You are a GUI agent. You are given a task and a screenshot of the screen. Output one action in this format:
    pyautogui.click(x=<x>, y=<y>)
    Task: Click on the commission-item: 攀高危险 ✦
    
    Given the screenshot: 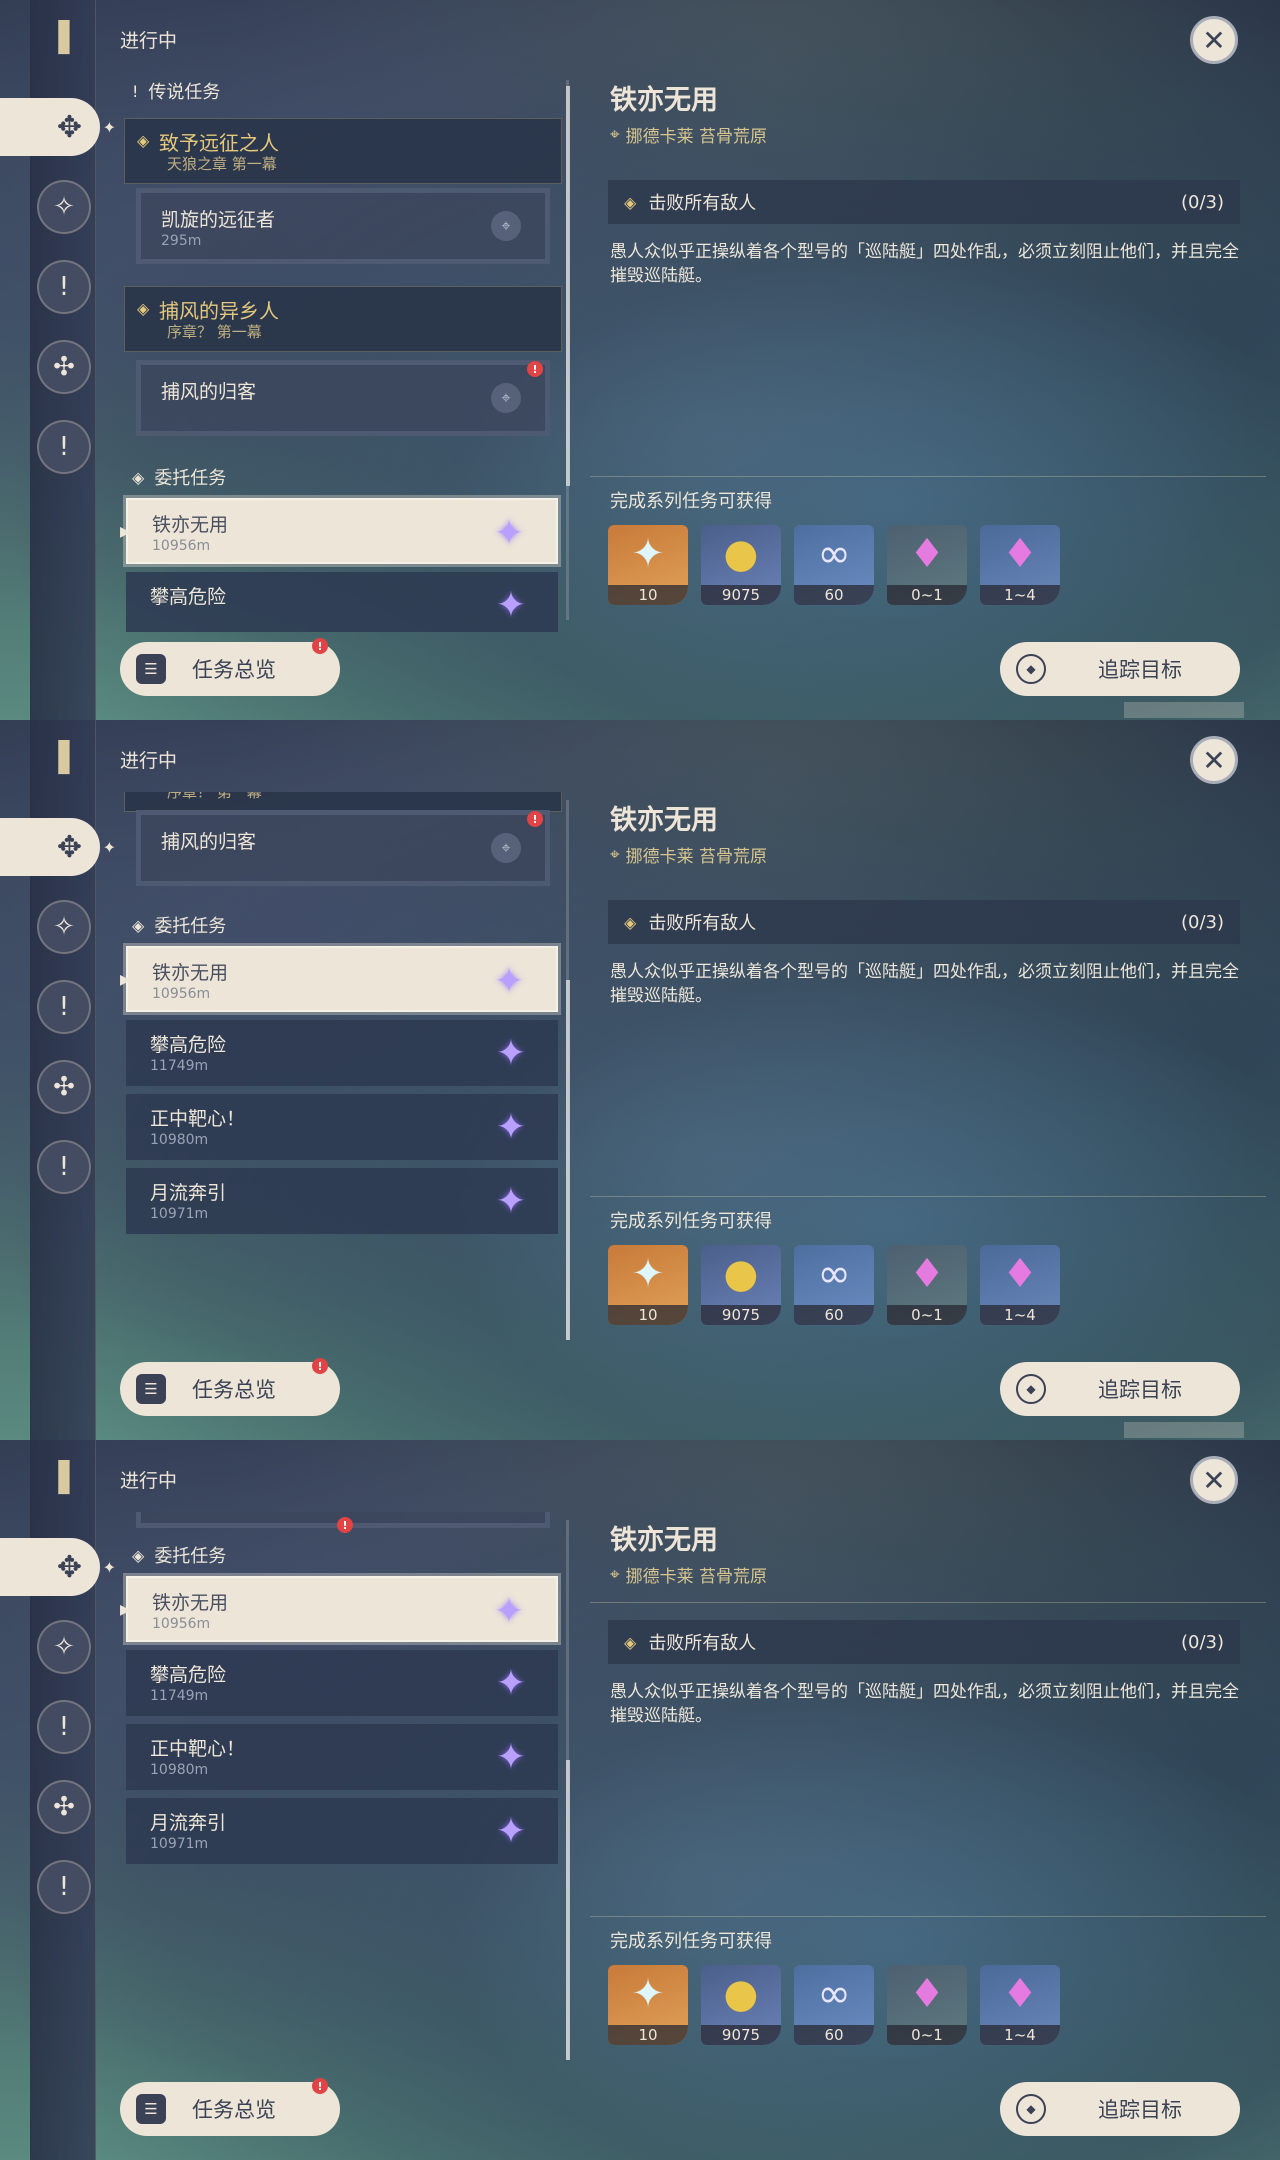 What is the action you would take?
    pyautogui.click(x=342, y=602)
    